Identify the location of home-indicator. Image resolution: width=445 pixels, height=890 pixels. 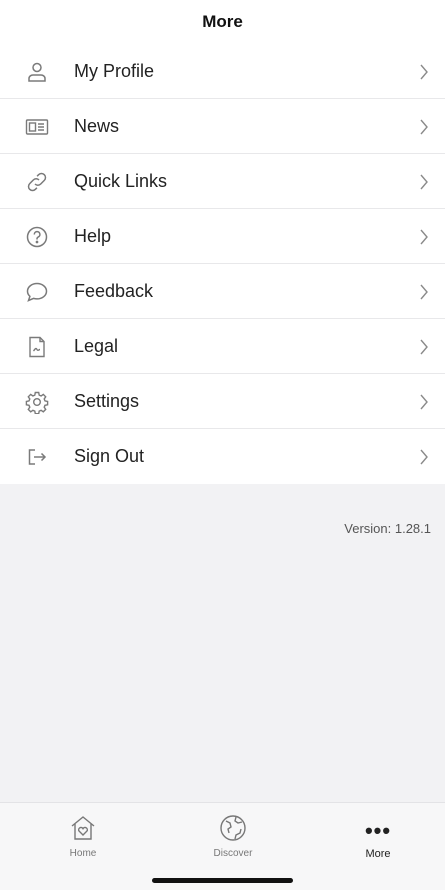
(222, 880).